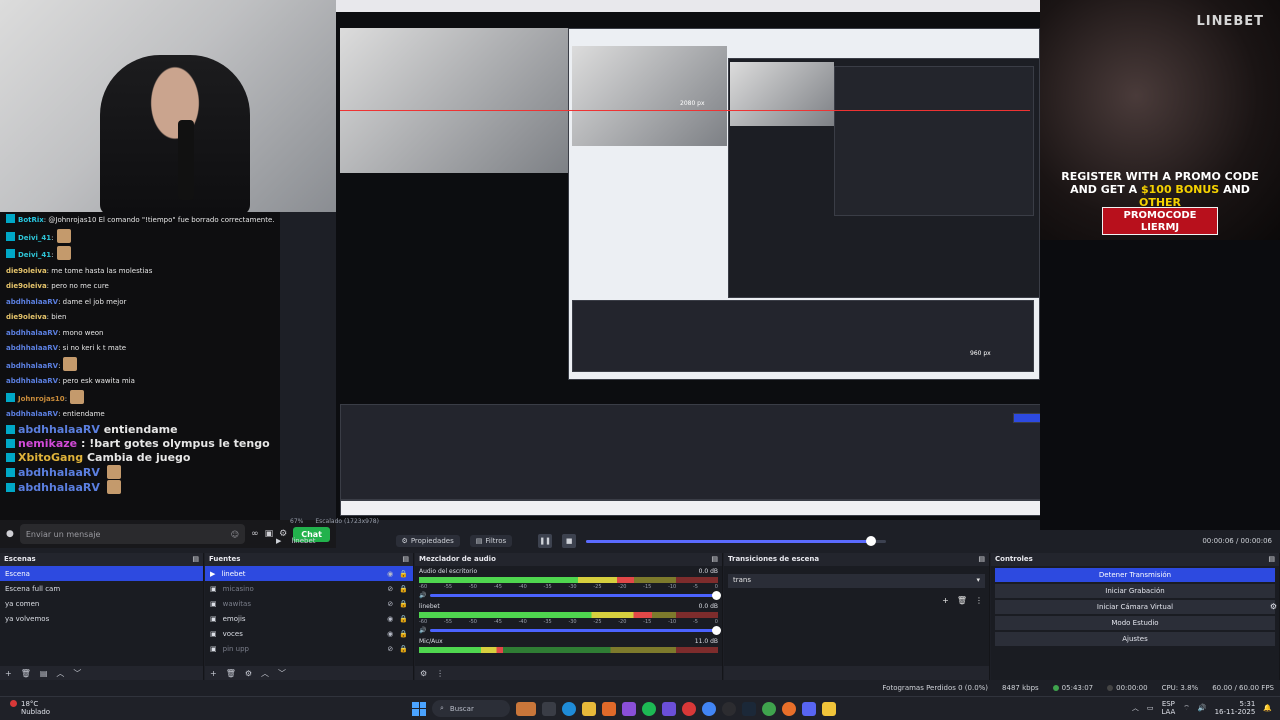 The image size is (1280, 720). I want to click on add-scene-button: +, so click(8, 673).